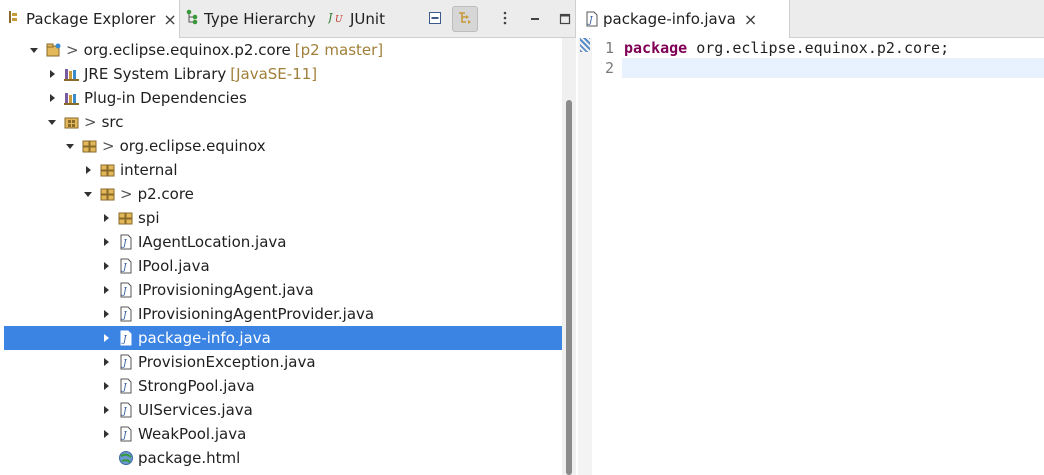 This screenshot has width=1044, height=475. I want to click on tree-item-label: package-info.java, so click(204, 338).